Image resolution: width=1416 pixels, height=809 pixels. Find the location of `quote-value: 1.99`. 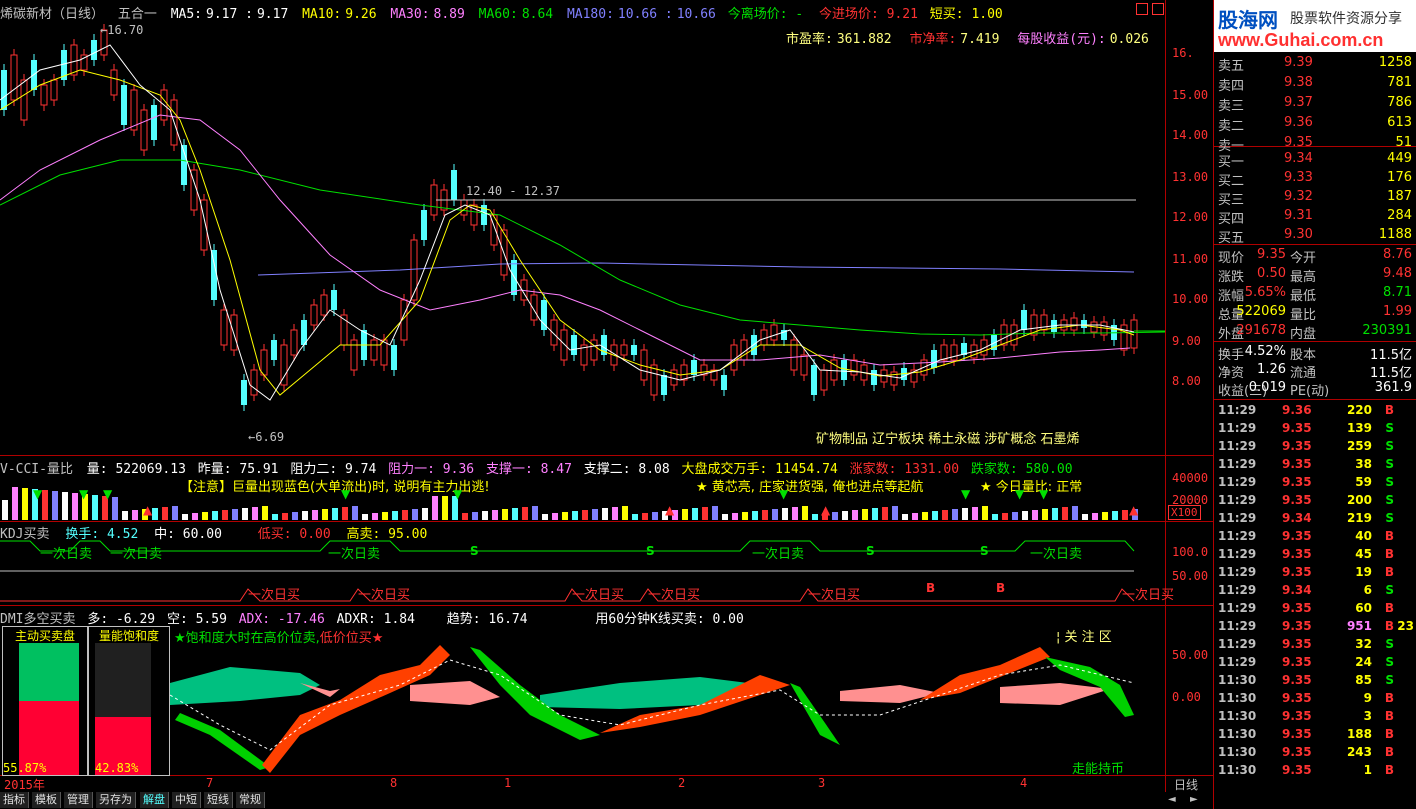

quote-value: 1.99 is located at coordinates (1397, 311).